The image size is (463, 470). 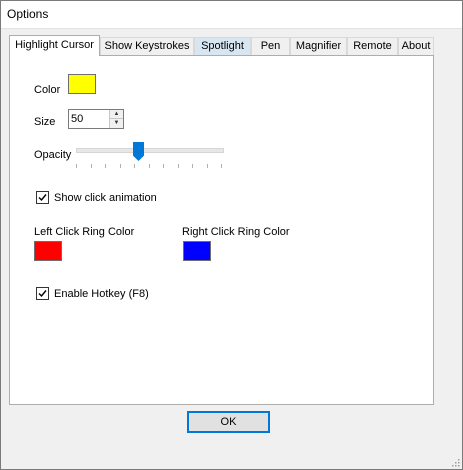 What do you see at coordinates (372, 46) in the screenshot?
I see `tab-remote: Remote` at bounding box center [372, 46].